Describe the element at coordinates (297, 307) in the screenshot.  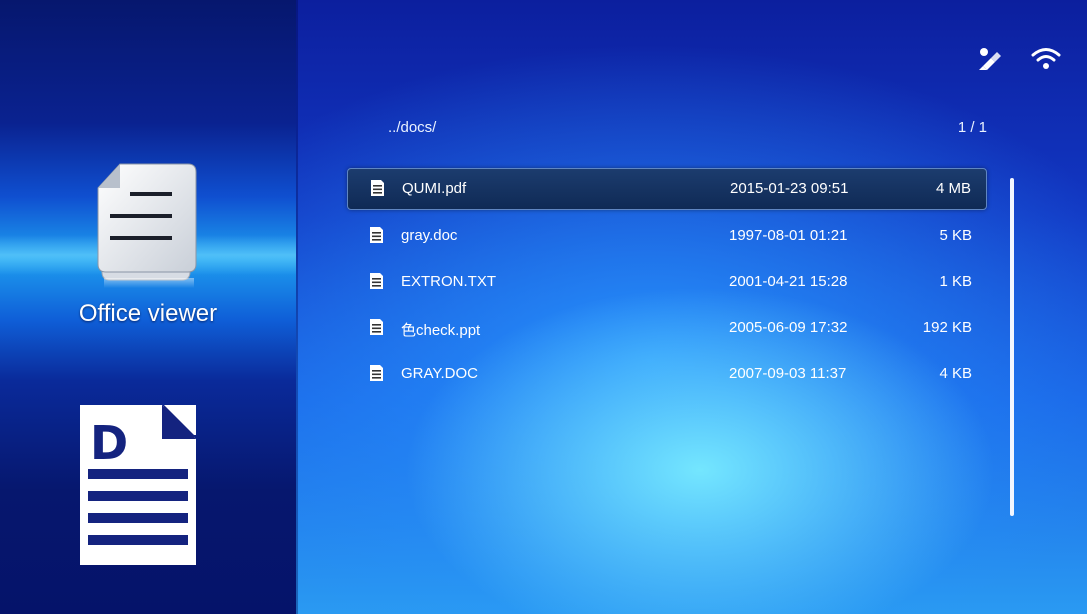
I see `panel-divider` at that location.